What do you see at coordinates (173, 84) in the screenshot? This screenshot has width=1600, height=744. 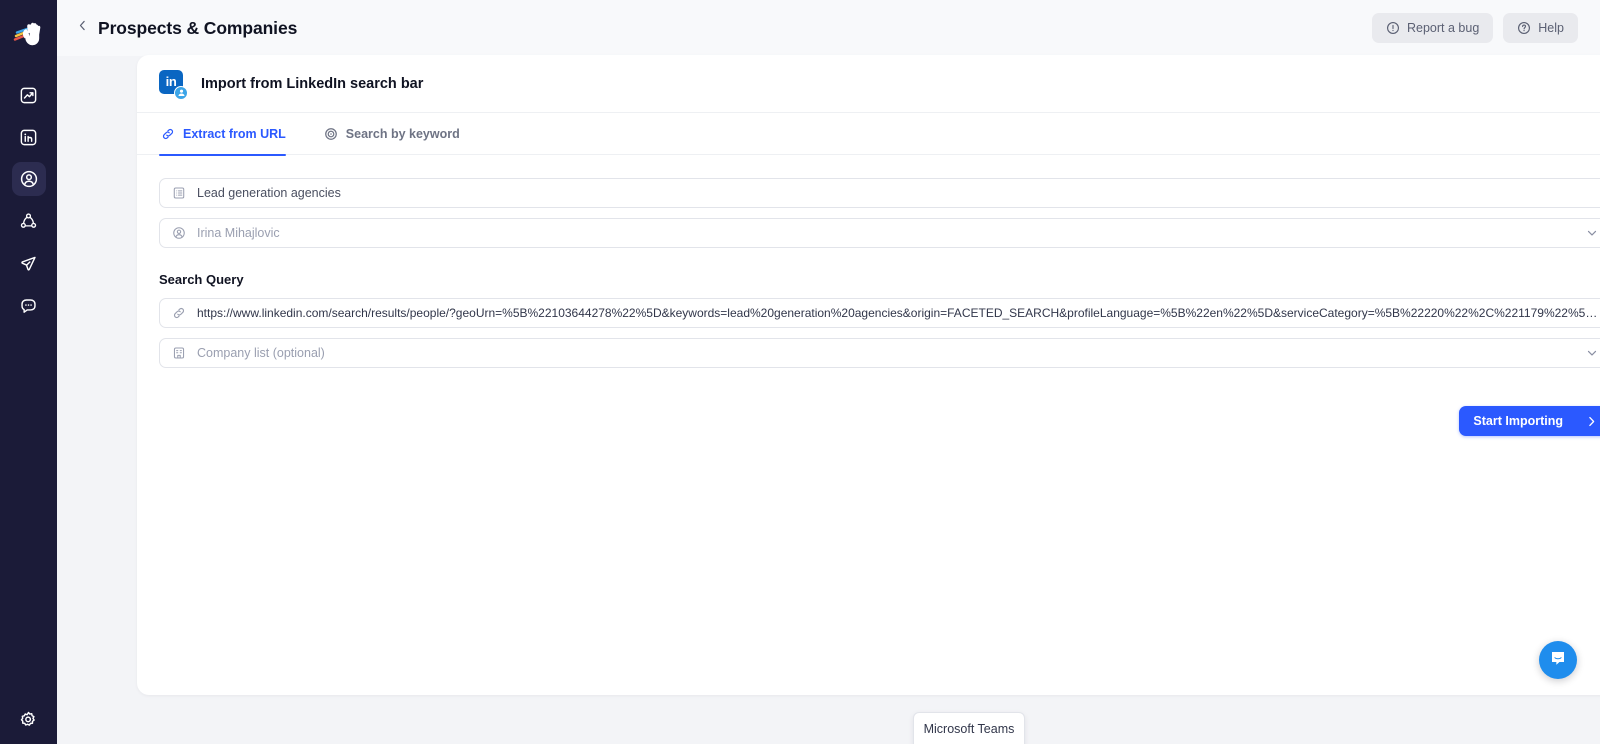 I see `linkedin-person-icon: in` at bounding box center [173, 84].